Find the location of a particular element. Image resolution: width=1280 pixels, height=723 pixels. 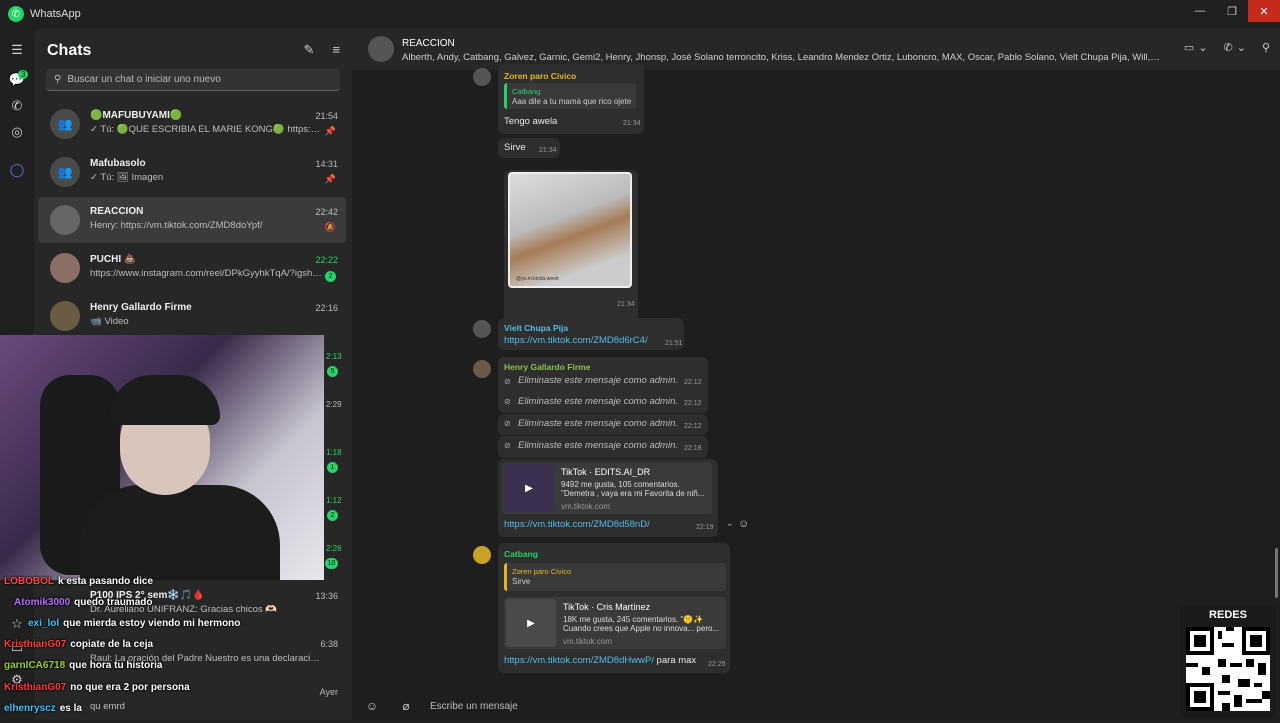

video-call-button: ▭ ⌄ is located at coordinates (1196, 47).